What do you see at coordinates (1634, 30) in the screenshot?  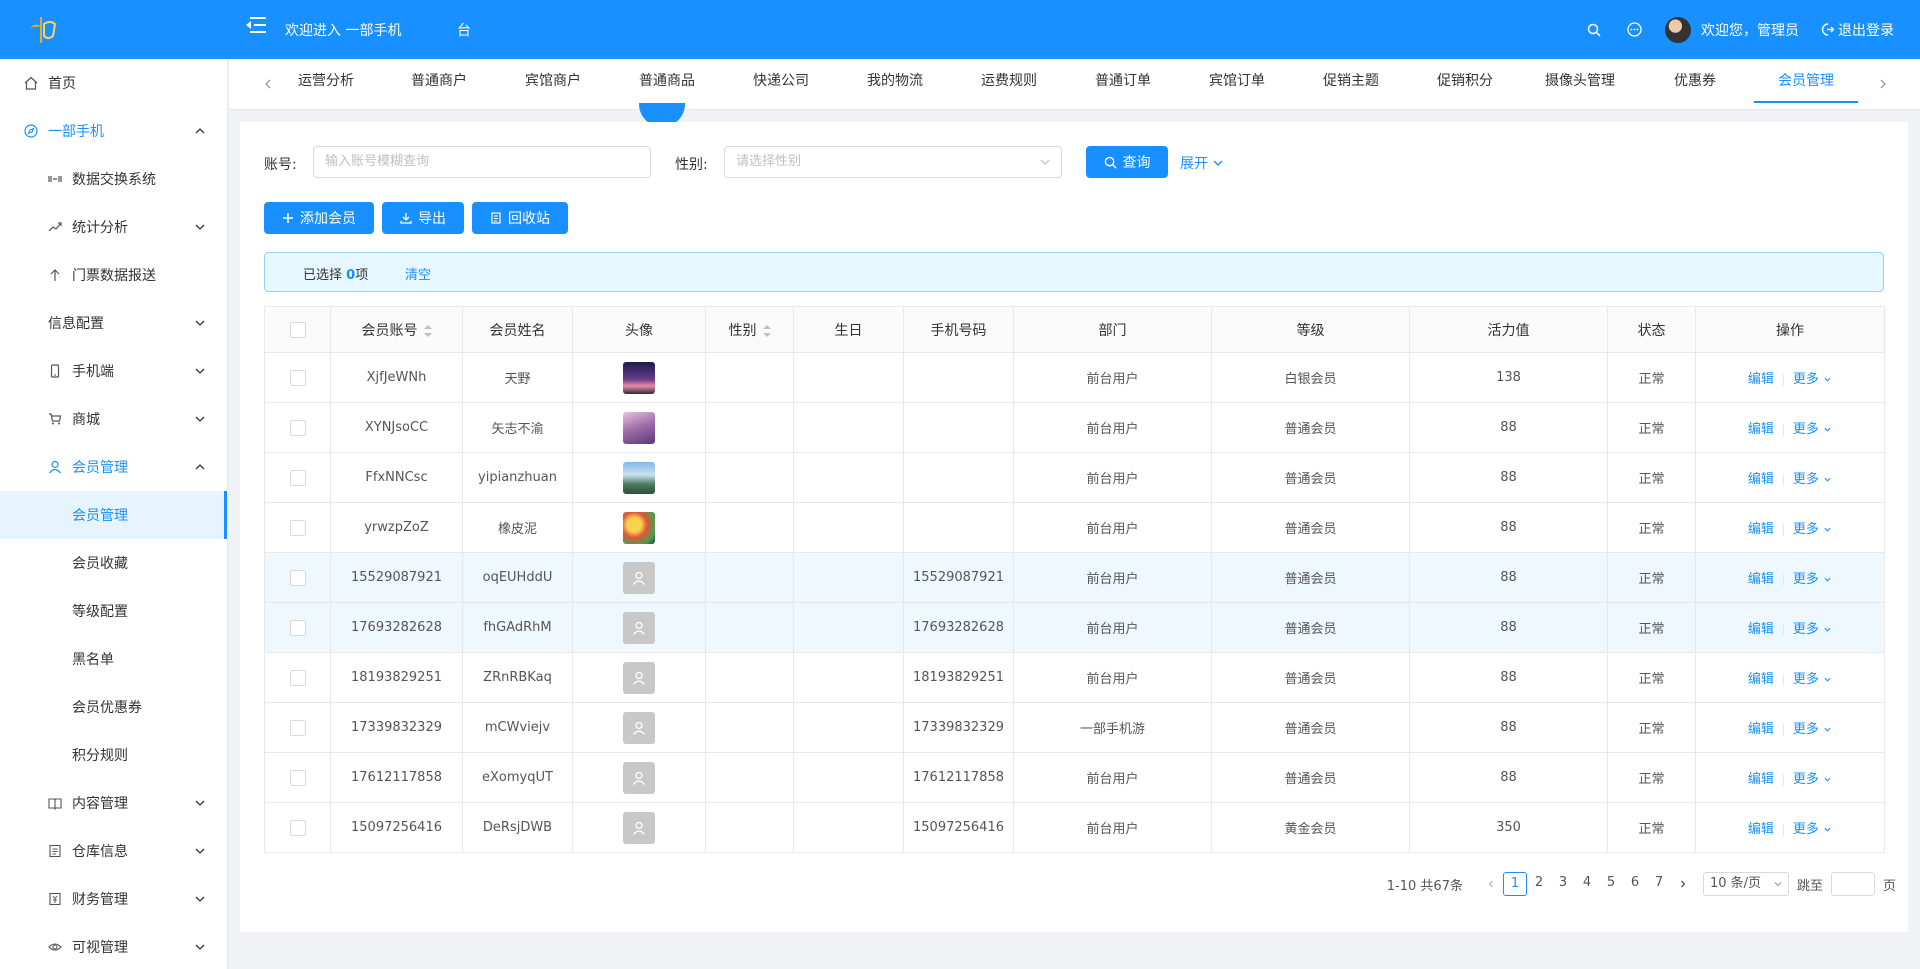 I see `message-icon` at bounding box center [1634, 30].